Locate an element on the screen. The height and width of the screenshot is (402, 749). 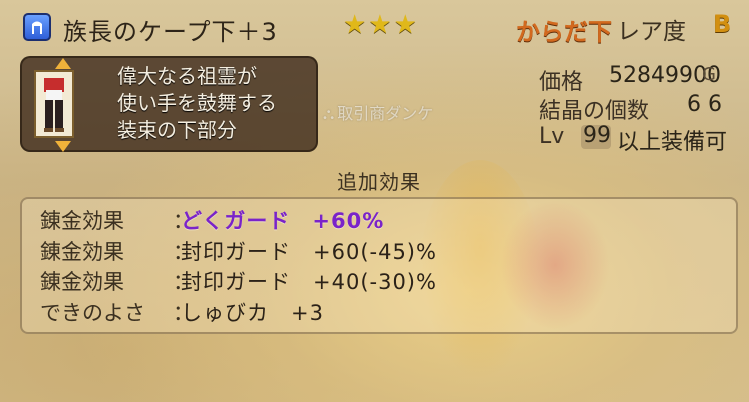
price-label: 価格 is located at coordinates (561, 82).